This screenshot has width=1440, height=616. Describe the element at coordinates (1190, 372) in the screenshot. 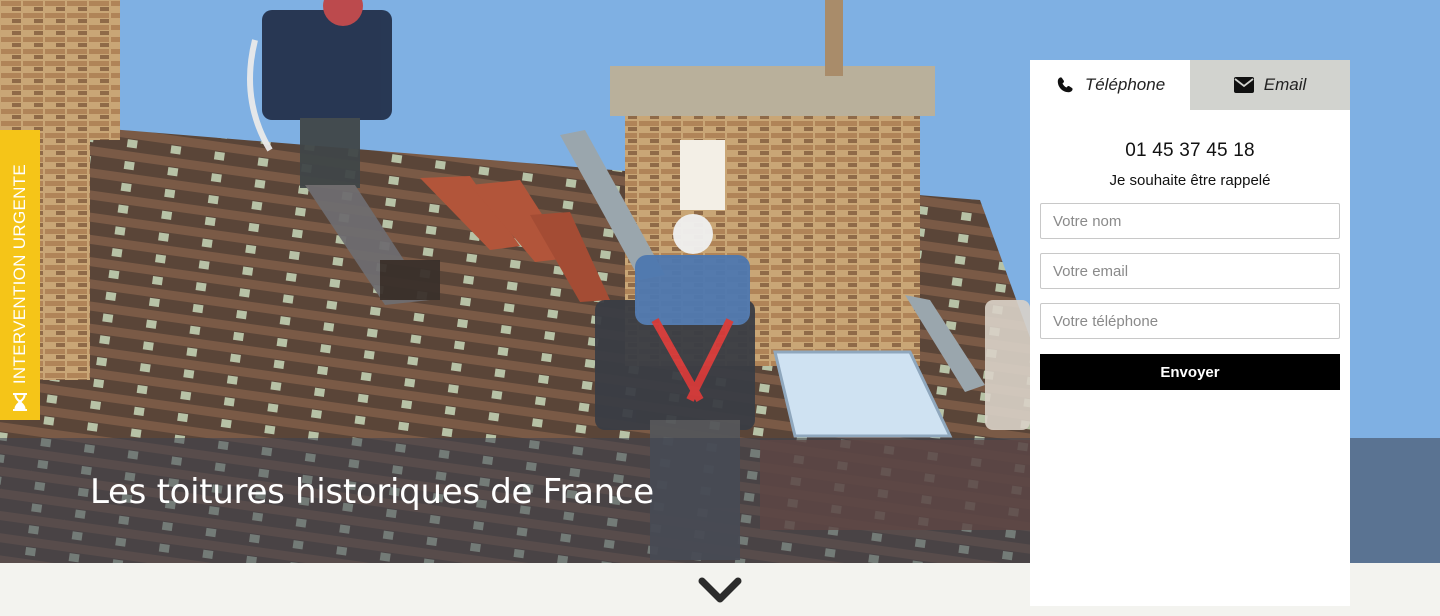

I see `send-button: Envoyer` at that location.